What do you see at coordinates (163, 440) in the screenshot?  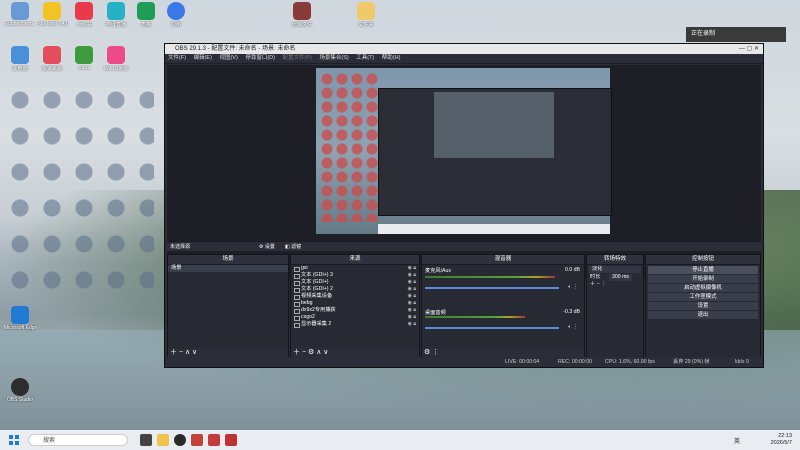 I see `file-explorer-icon` at bounding box center [163, 440].